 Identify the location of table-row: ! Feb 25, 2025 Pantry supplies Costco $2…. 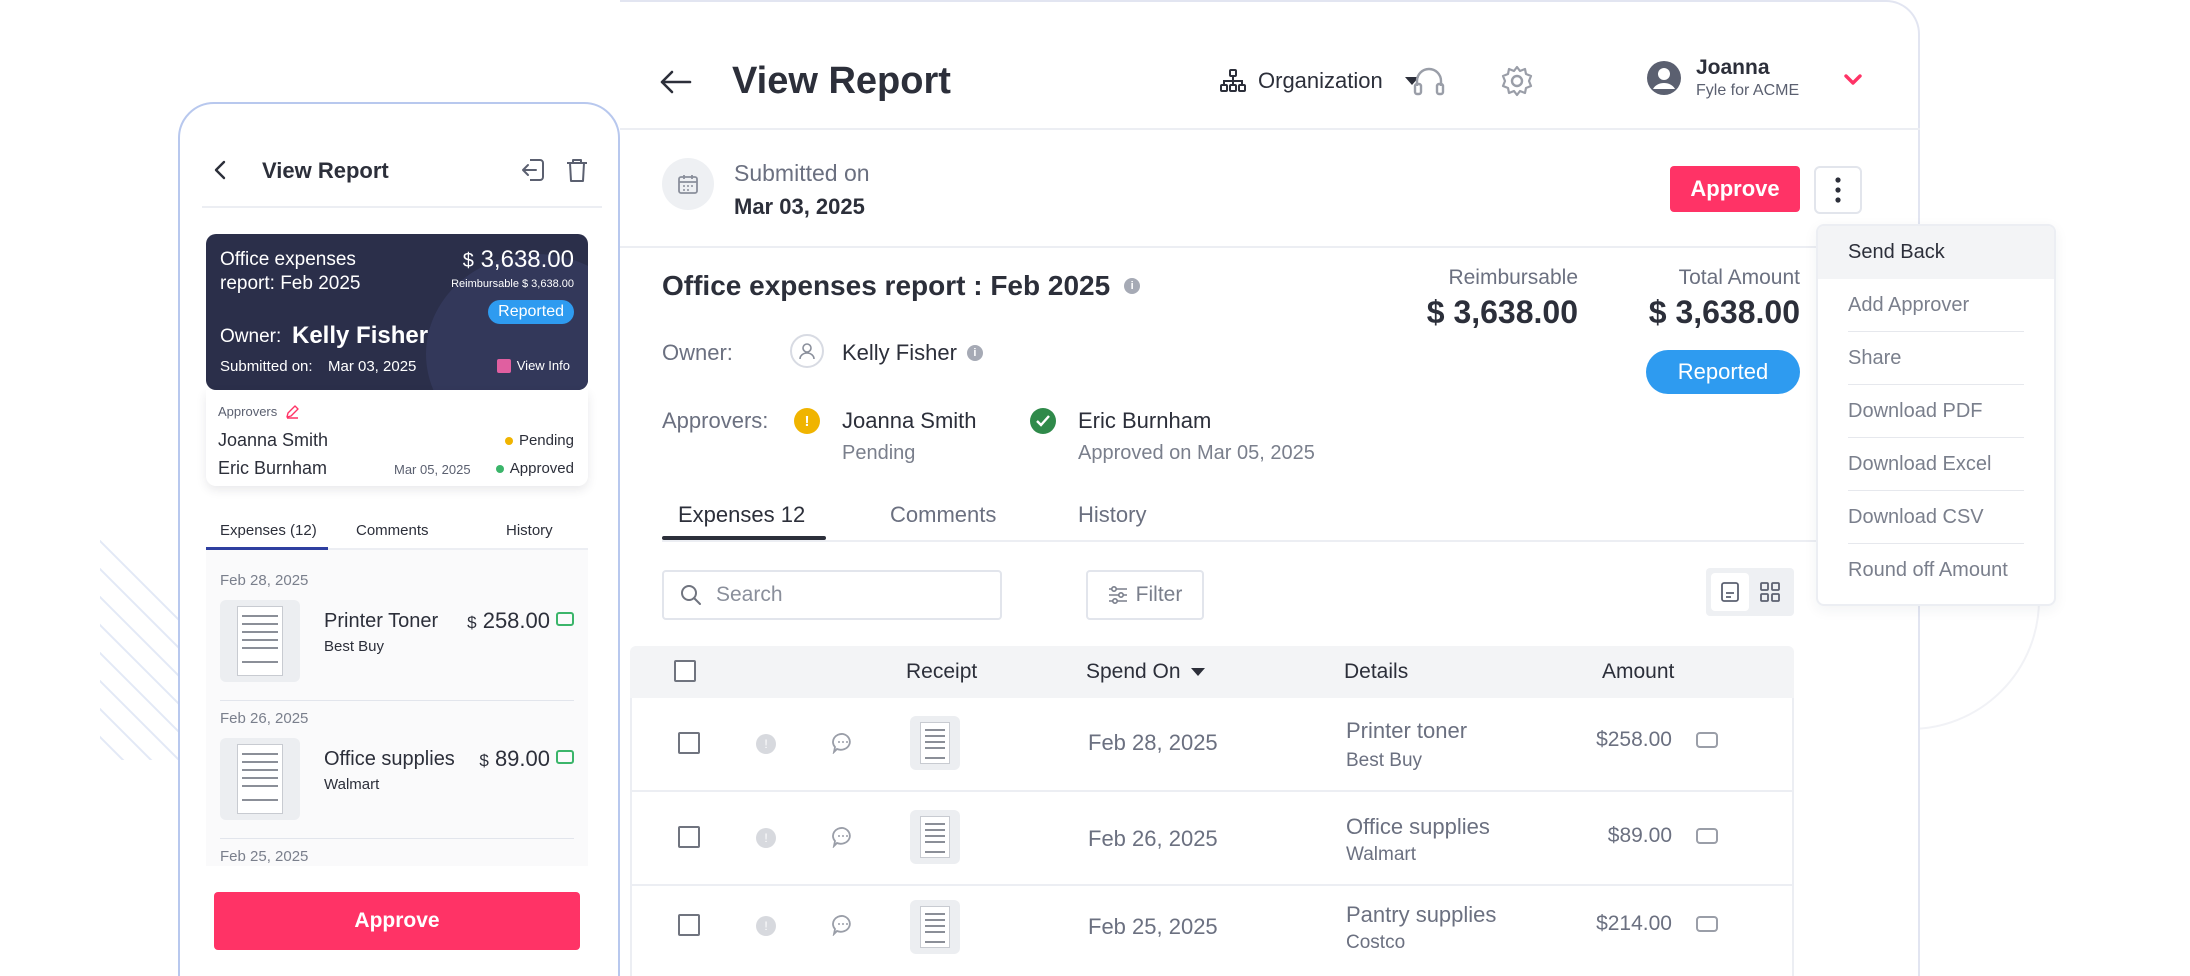
(1212, 931).